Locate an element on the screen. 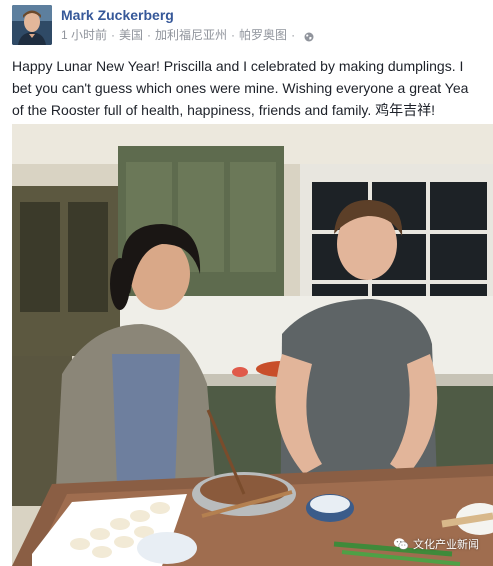 This screenshot has width=493, height=566. location-city: 帕罗奥图 is located at coordinates (263, 35).